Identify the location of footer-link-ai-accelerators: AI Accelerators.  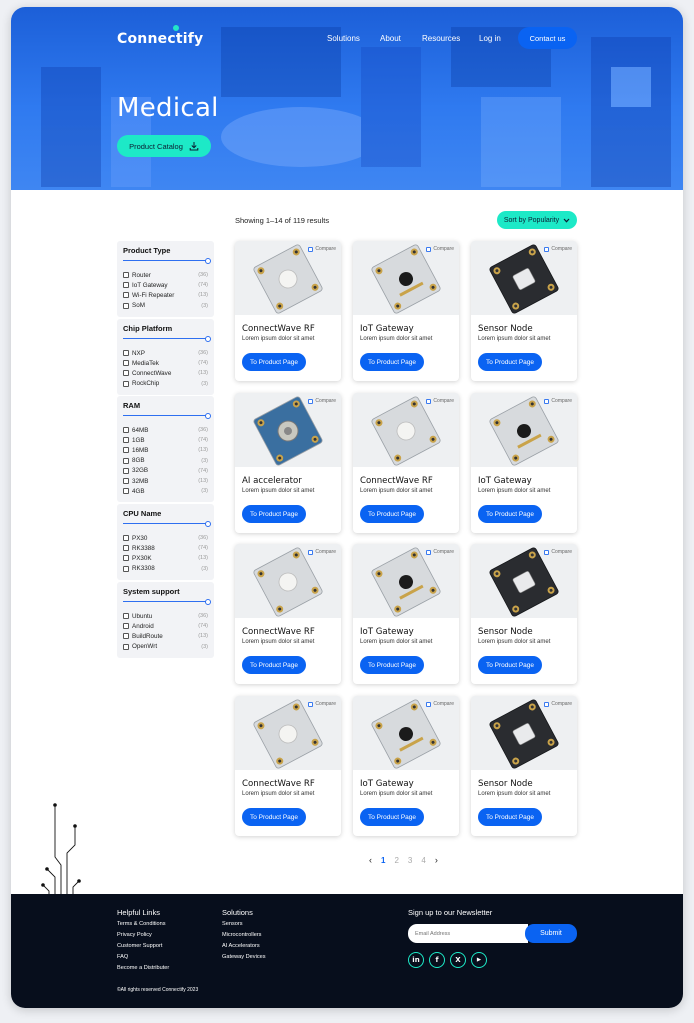
(241, 946).